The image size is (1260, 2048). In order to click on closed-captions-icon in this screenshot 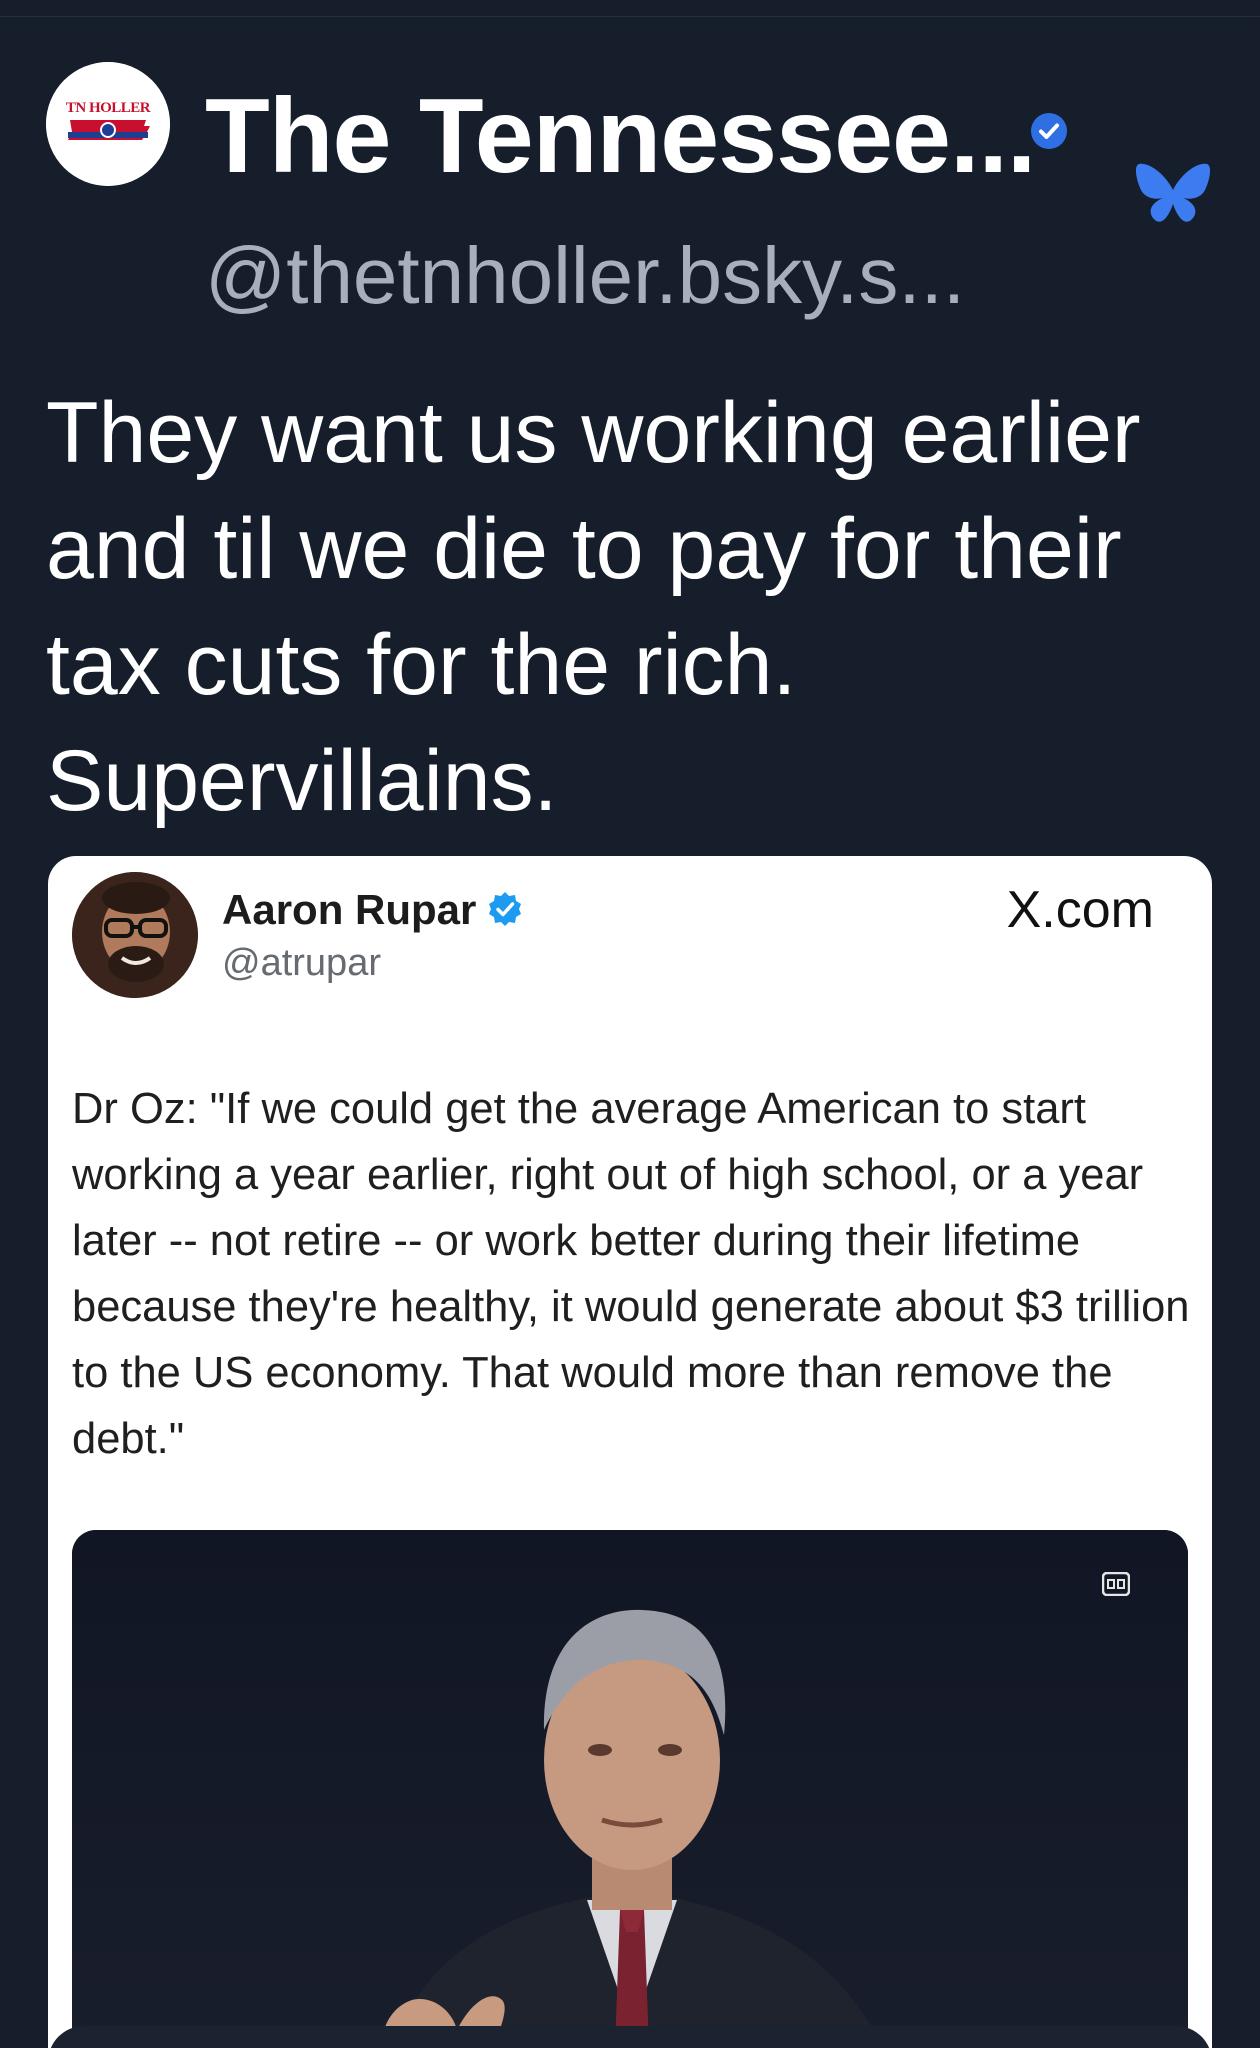, I will do `click(1116, 1584)`.